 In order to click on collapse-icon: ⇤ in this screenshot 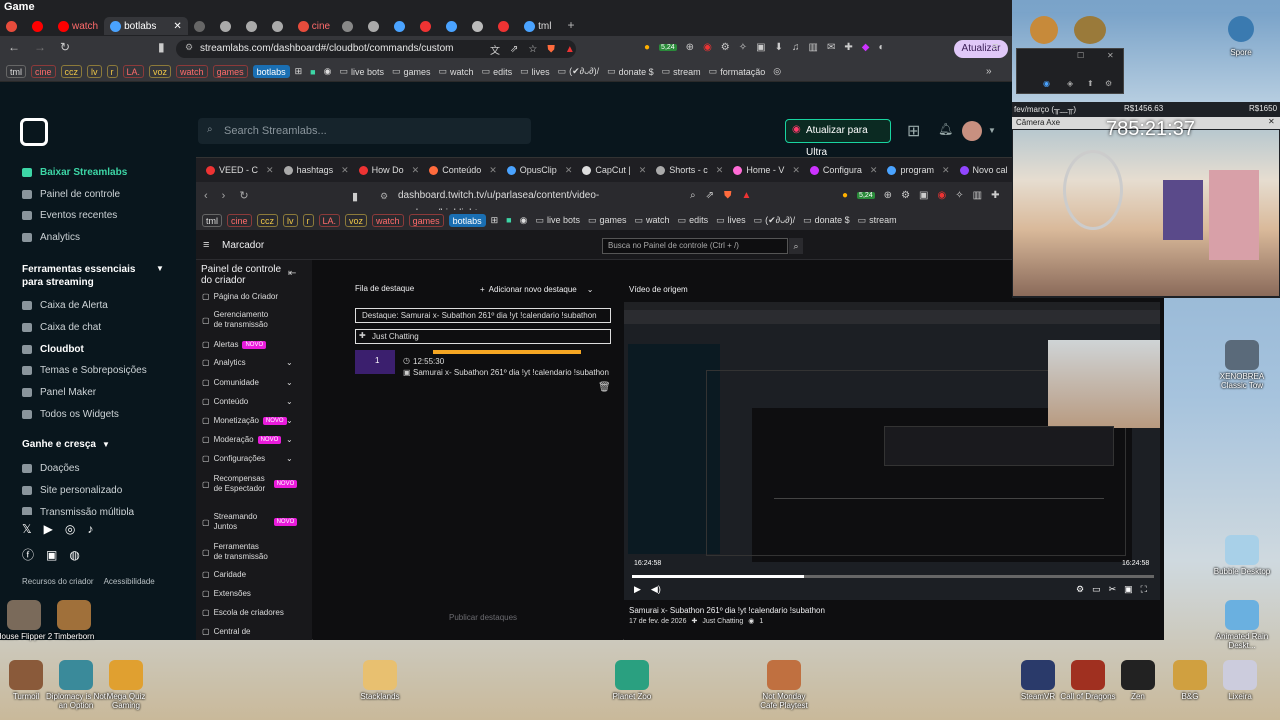, I will do `click(292, 273)`.